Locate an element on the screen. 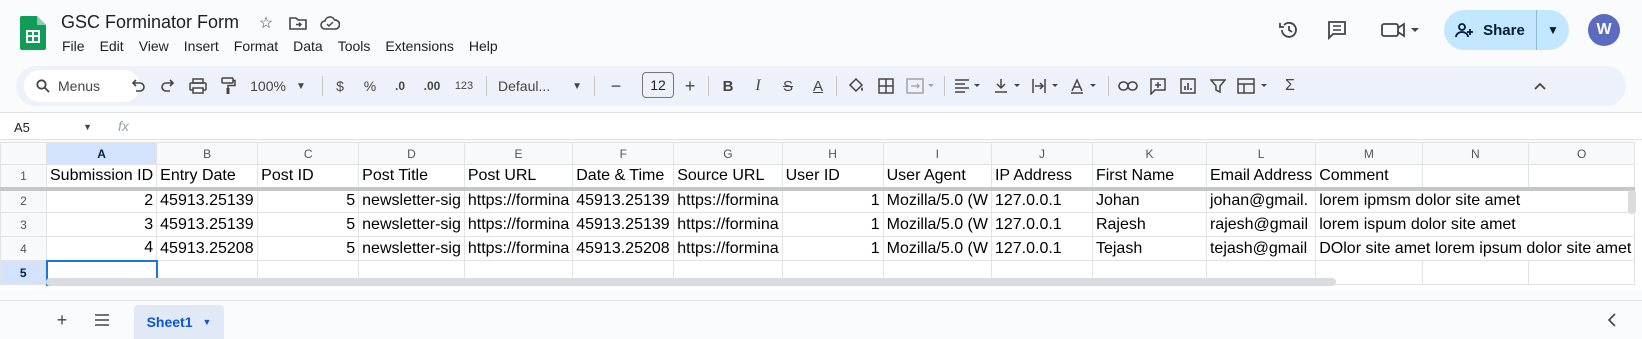 The height and width of the screenshot is (339, 1642). column-header: J is located at coordinates (1041, 153).